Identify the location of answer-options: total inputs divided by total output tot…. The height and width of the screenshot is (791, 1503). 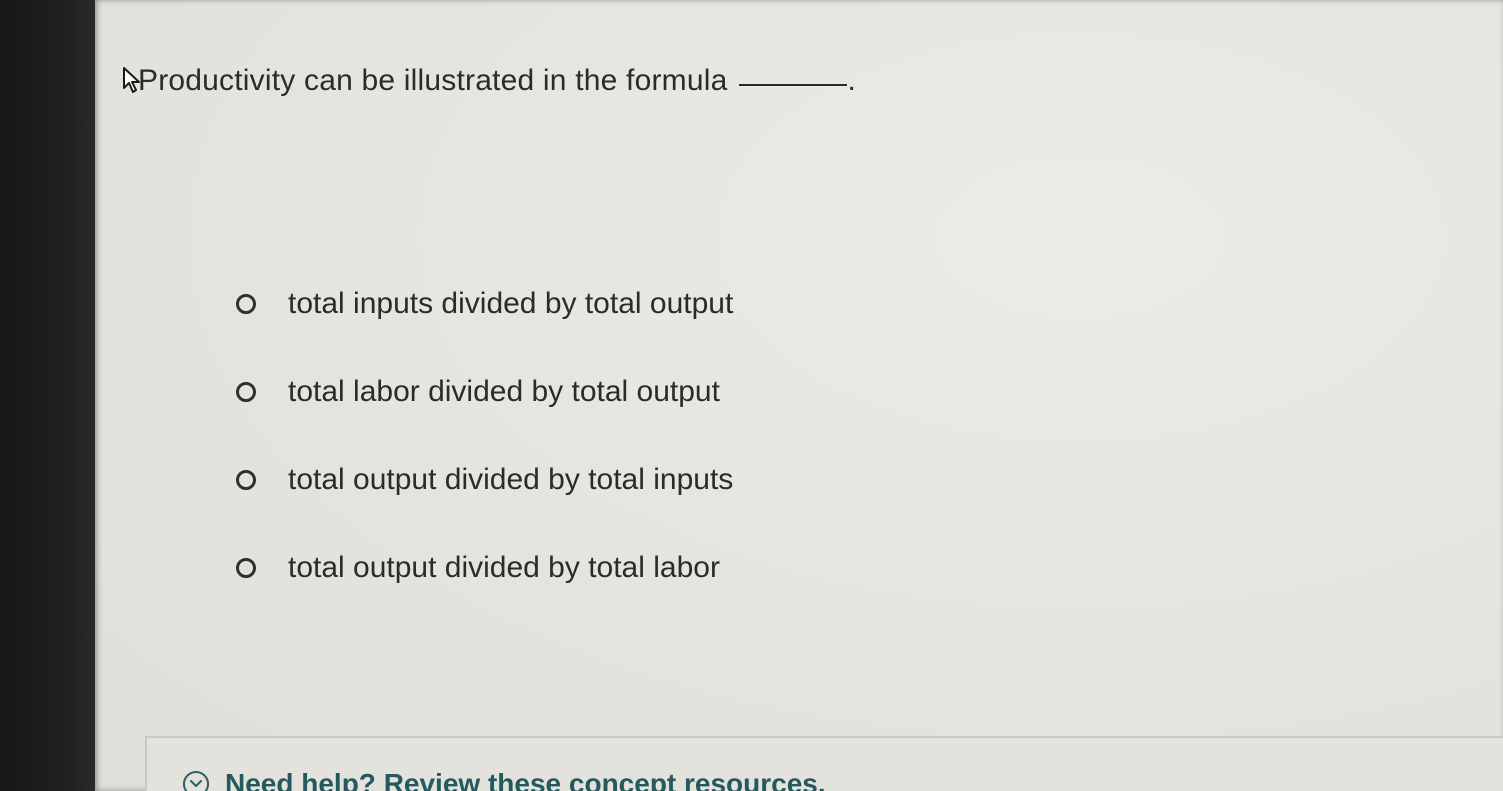
(484, 458).